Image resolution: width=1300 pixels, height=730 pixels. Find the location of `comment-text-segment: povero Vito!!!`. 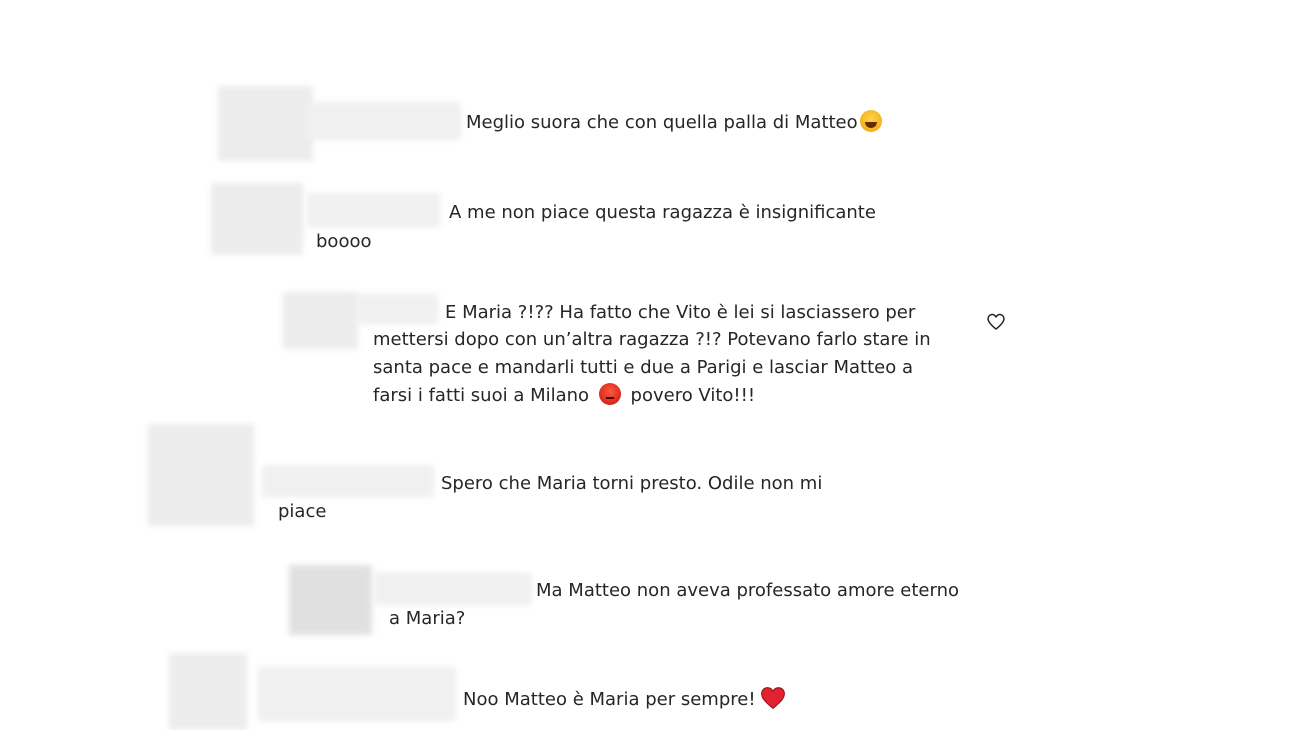

comment-text-segment: povero Vito!!! is located at coordinates (693, 395).